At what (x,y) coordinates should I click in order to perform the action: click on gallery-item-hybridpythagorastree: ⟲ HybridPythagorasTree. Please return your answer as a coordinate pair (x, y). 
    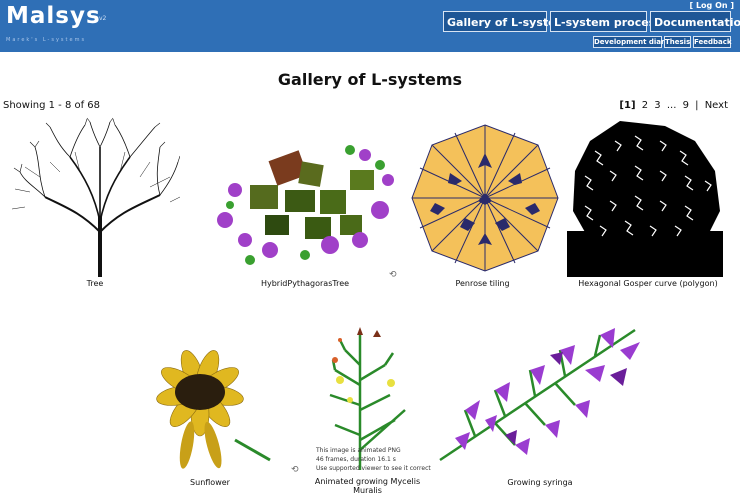
    Looking at the image, I should click on (305, 205).